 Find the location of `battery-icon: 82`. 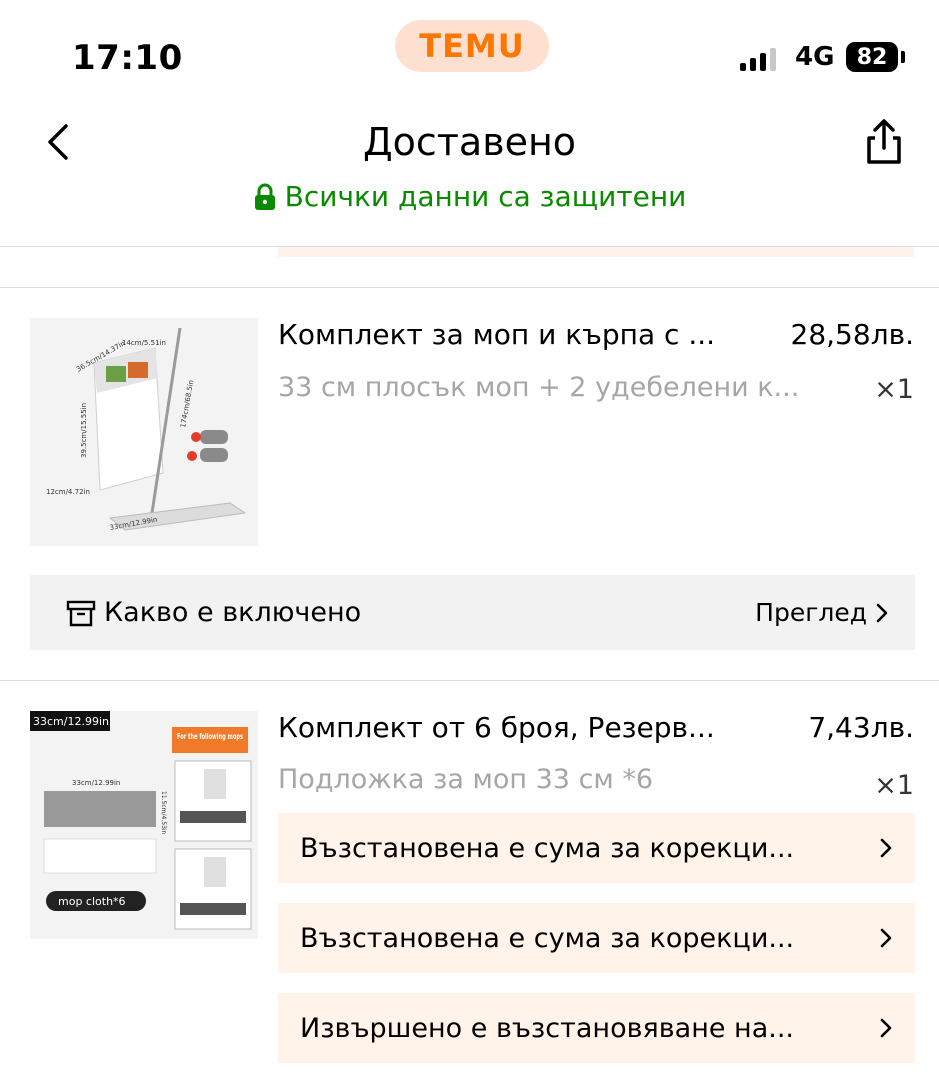

battery-icon: 82 is located at coordinates (872, 57).